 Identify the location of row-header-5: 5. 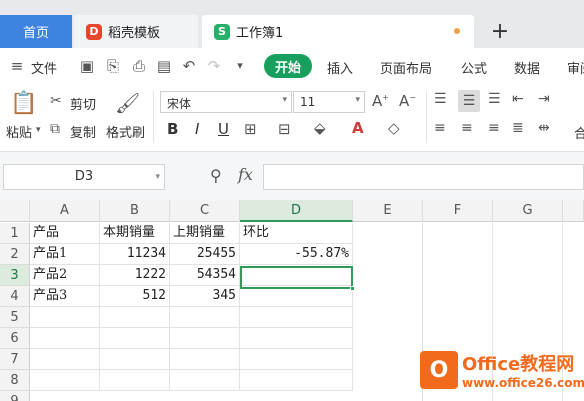
(15, 317).